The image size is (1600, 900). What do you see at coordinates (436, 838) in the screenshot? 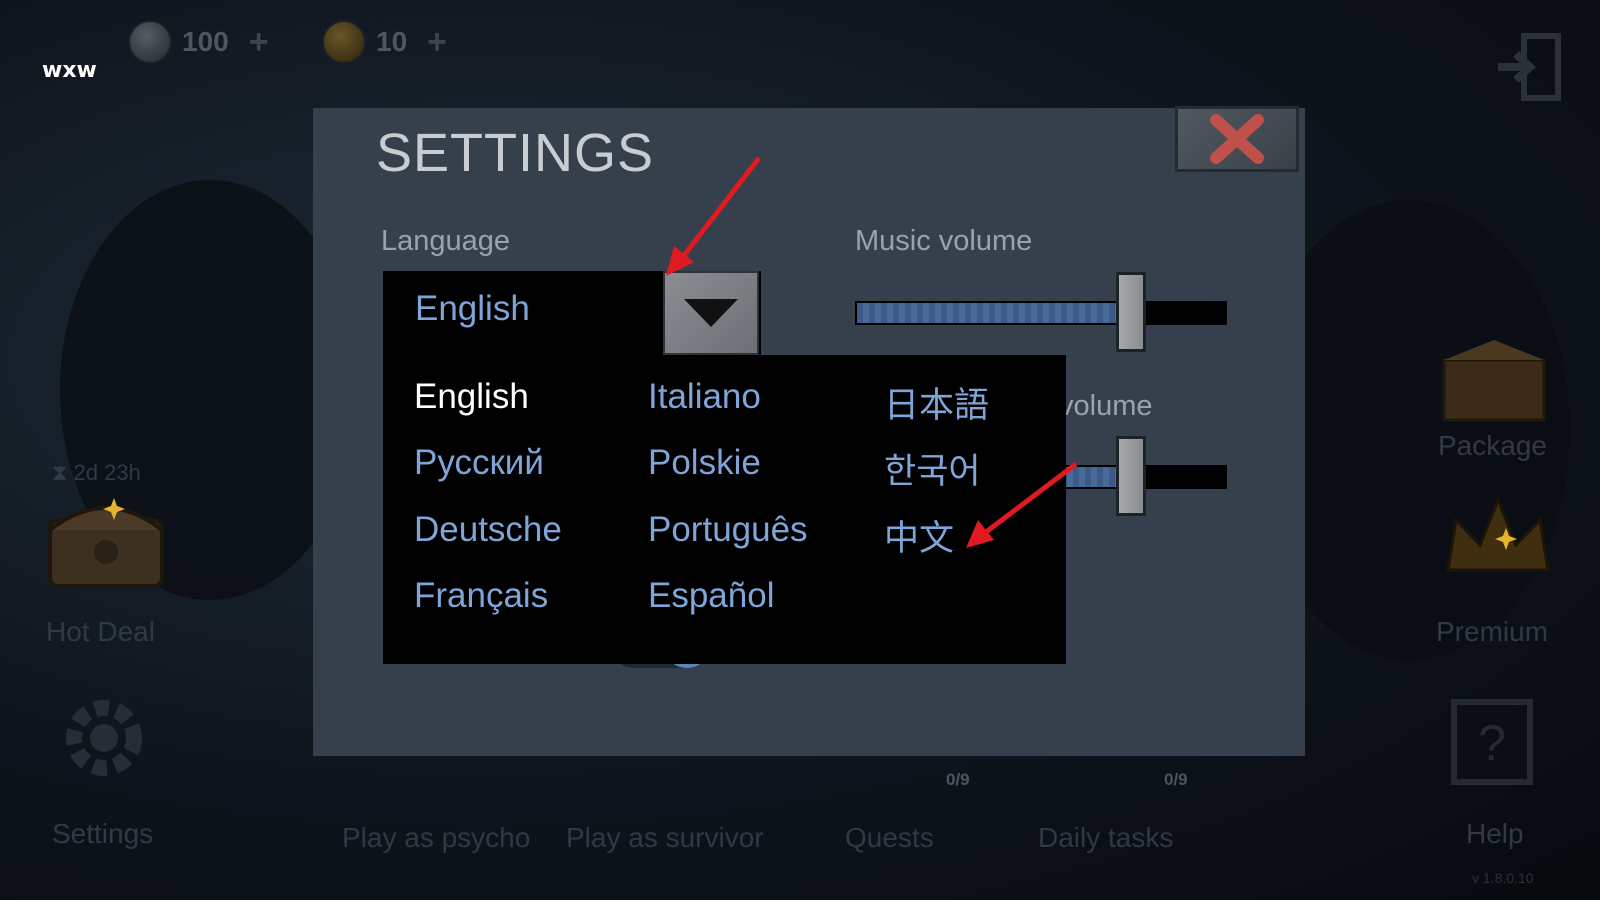
I see `play-as-psycho-button: Play as psycho` at bounding box center [436, 838].